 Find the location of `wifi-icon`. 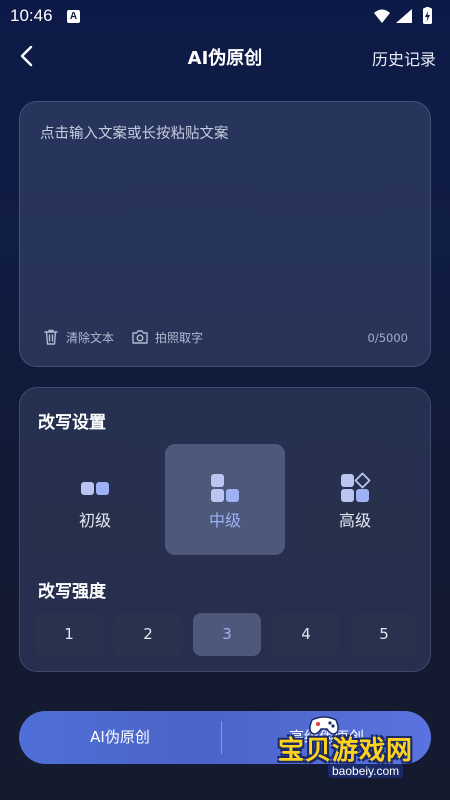

wifi-icon is located at coordinates (382, 16).